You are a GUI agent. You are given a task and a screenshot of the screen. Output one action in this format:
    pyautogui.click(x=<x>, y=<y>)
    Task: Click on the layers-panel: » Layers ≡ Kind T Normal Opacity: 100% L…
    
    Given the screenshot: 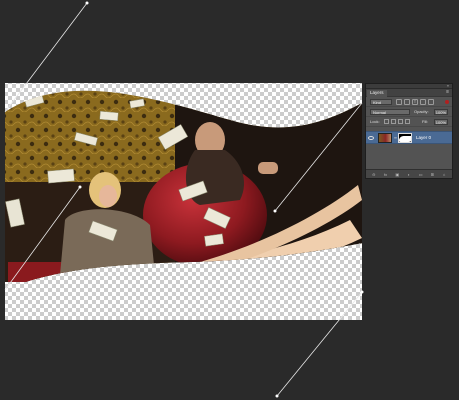 What is the action you would take?
    pyautogui.click(x=409, y=131)
    